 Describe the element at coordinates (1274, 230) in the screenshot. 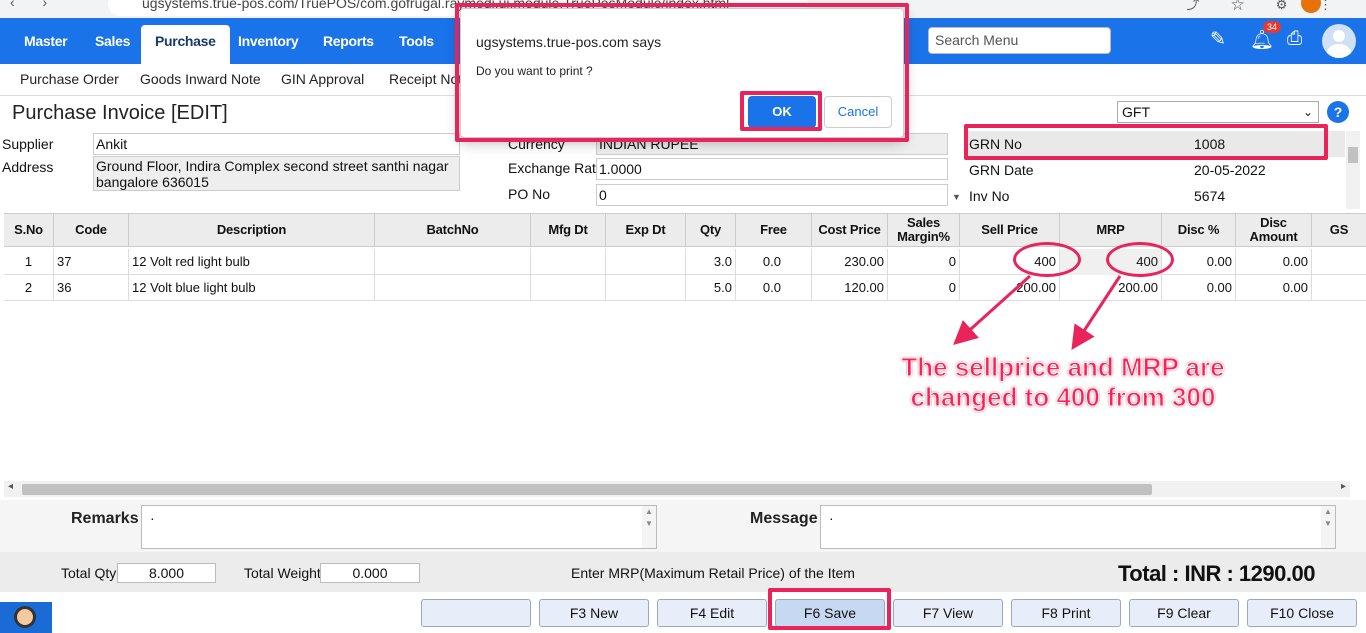

I see `col-disc-amount: Disc Amount` at that location.